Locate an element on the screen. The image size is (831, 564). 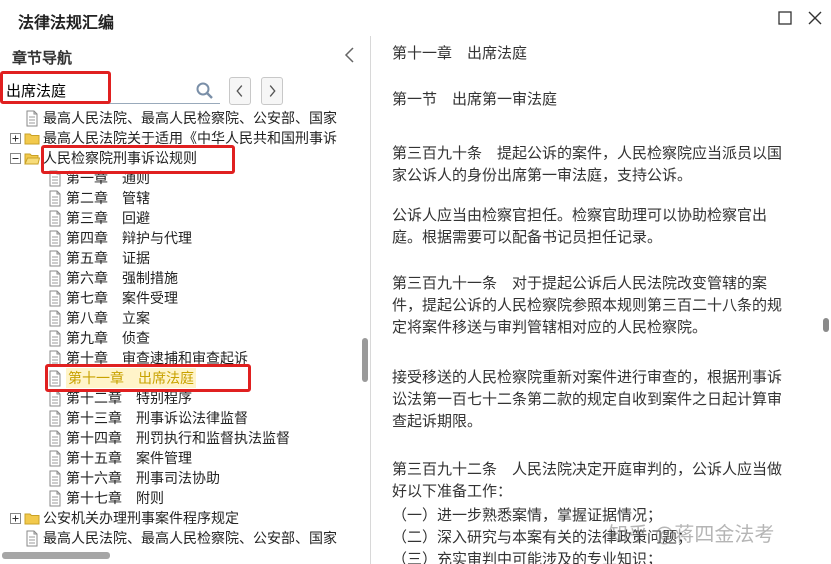
content-paragraph: 第三百九十二条 人民法院决定开庭审判的，公诉人应当做好以下准备工作： is located at coordinates (587, 480).